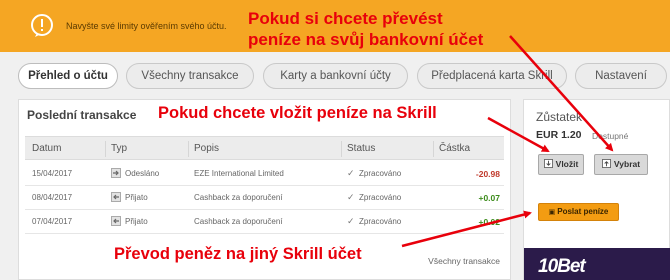 This screenshot has height=280, width=670. What do you see at coordinates (562, 266) in the screenshot?
I see `ad-logo-text: 10Bet` at bounding box center [562, 266].